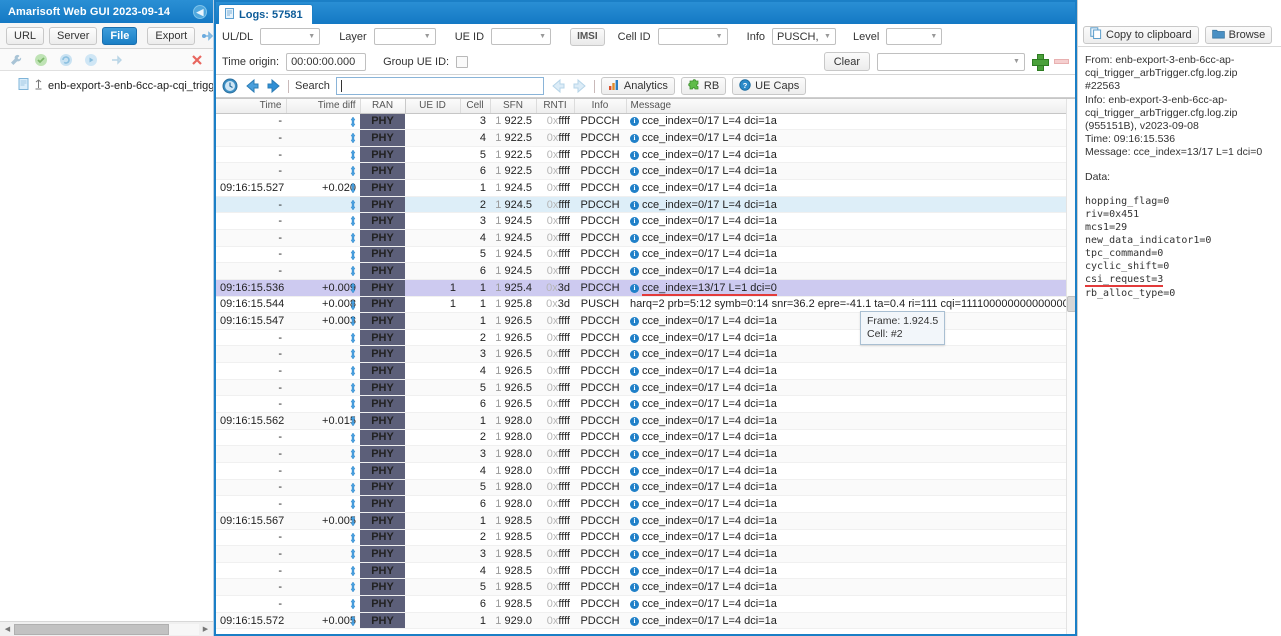 The height and width of the screenshot is (636, 1281). What do you see at coordinates (91, 60) in the screenshot?
I see `play-circle-icon` at bounding box center [91, 60].